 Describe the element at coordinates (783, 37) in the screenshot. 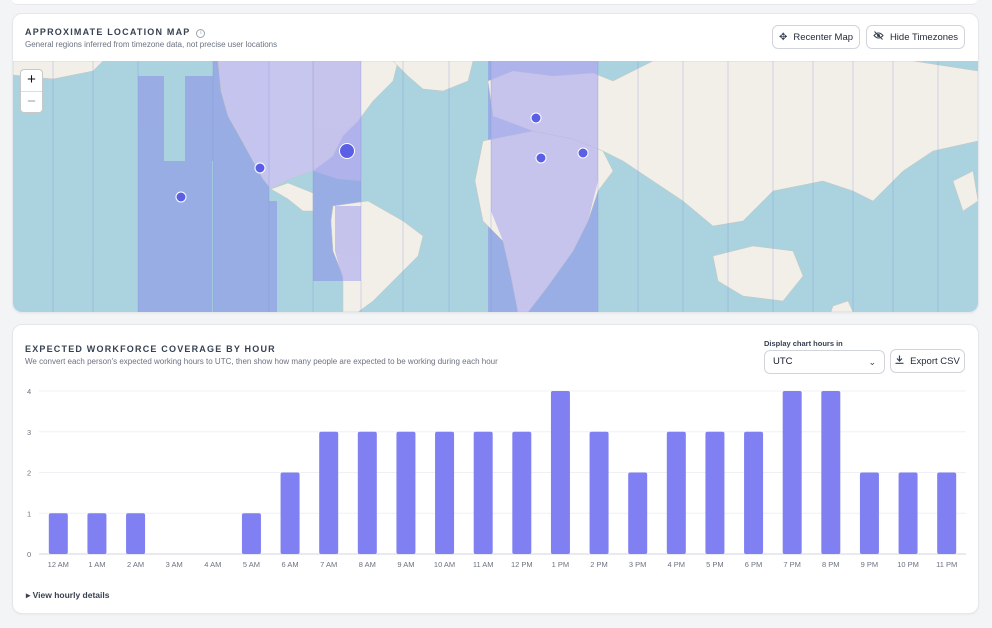

I see `crosshair-icon: ✥` at that location.